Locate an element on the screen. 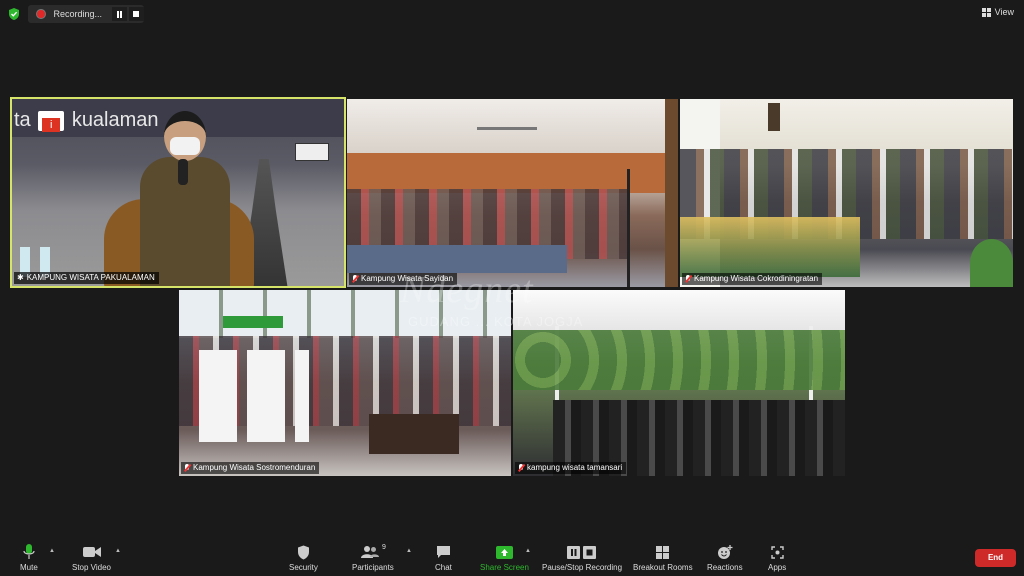 This screenshot has width=1024, height=576. mute-label: Mute is located at coordinates (29, 567).